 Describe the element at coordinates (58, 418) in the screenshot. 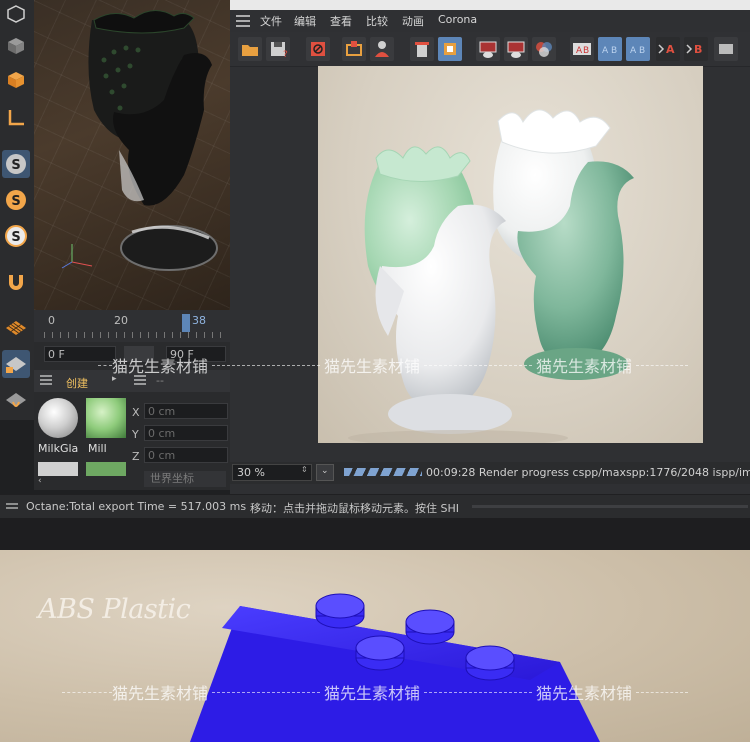

I see `material-swatch-milkglass` at that location.